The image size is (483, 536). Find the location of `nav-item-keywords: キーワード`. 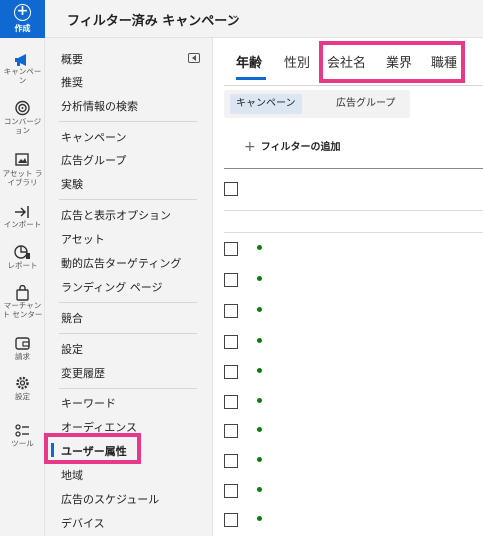

nav-item-keywords: キーワード is located at coordinates (88, 403).